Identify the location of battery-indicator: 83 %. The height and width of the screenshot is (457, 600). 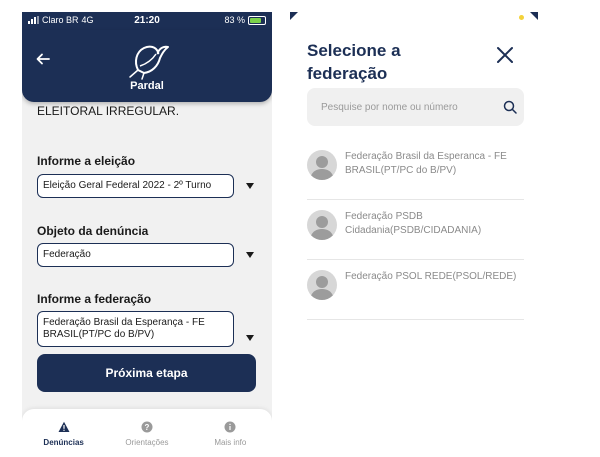
(245, 20).